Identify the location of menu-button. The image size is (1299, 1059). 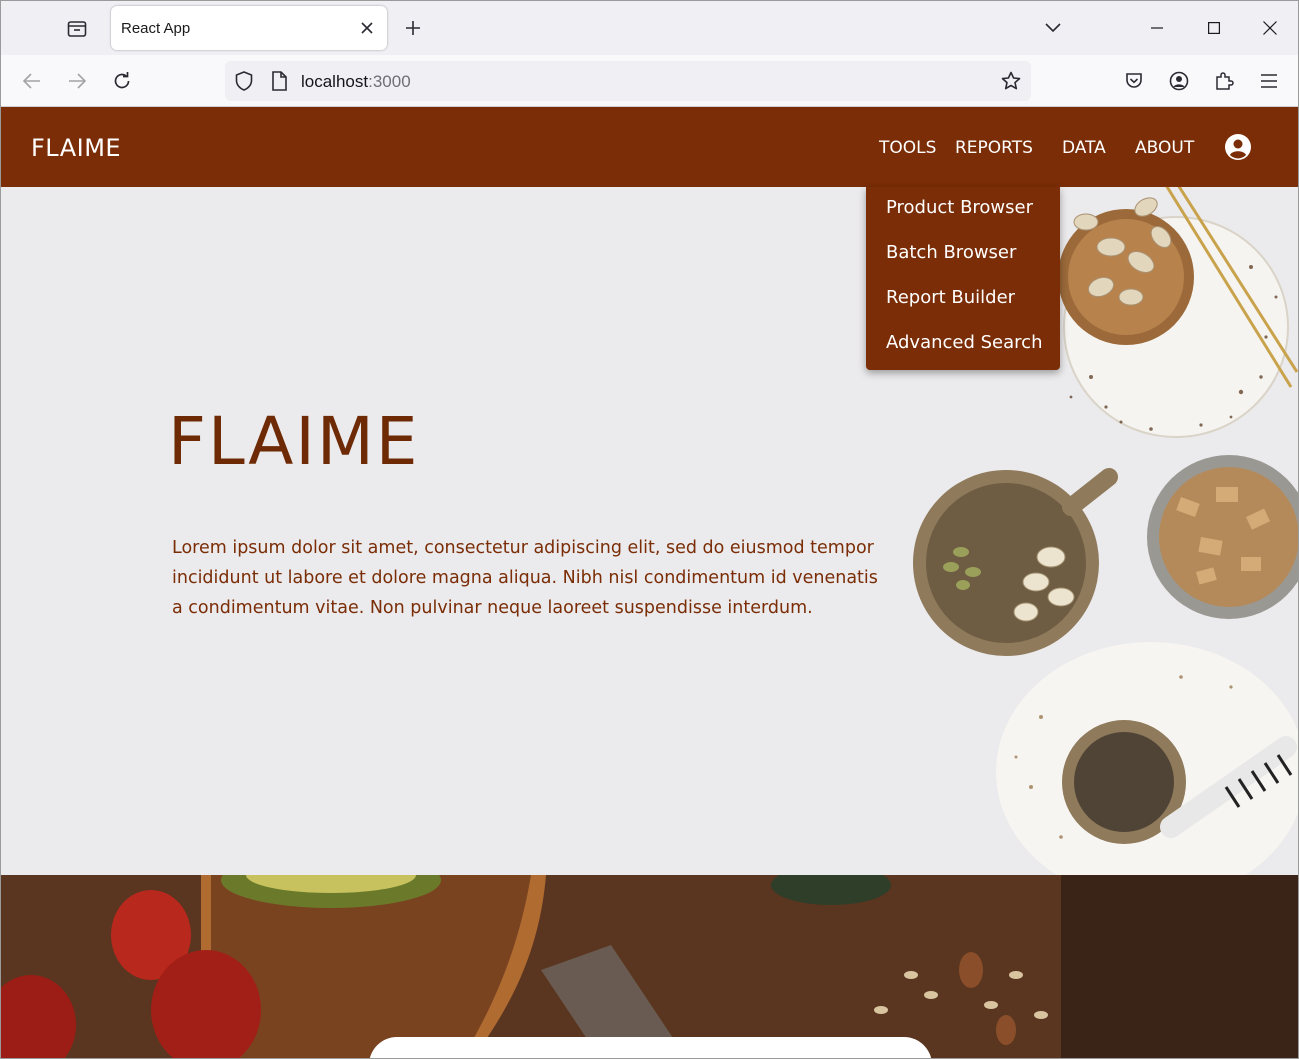
(1269, 81).